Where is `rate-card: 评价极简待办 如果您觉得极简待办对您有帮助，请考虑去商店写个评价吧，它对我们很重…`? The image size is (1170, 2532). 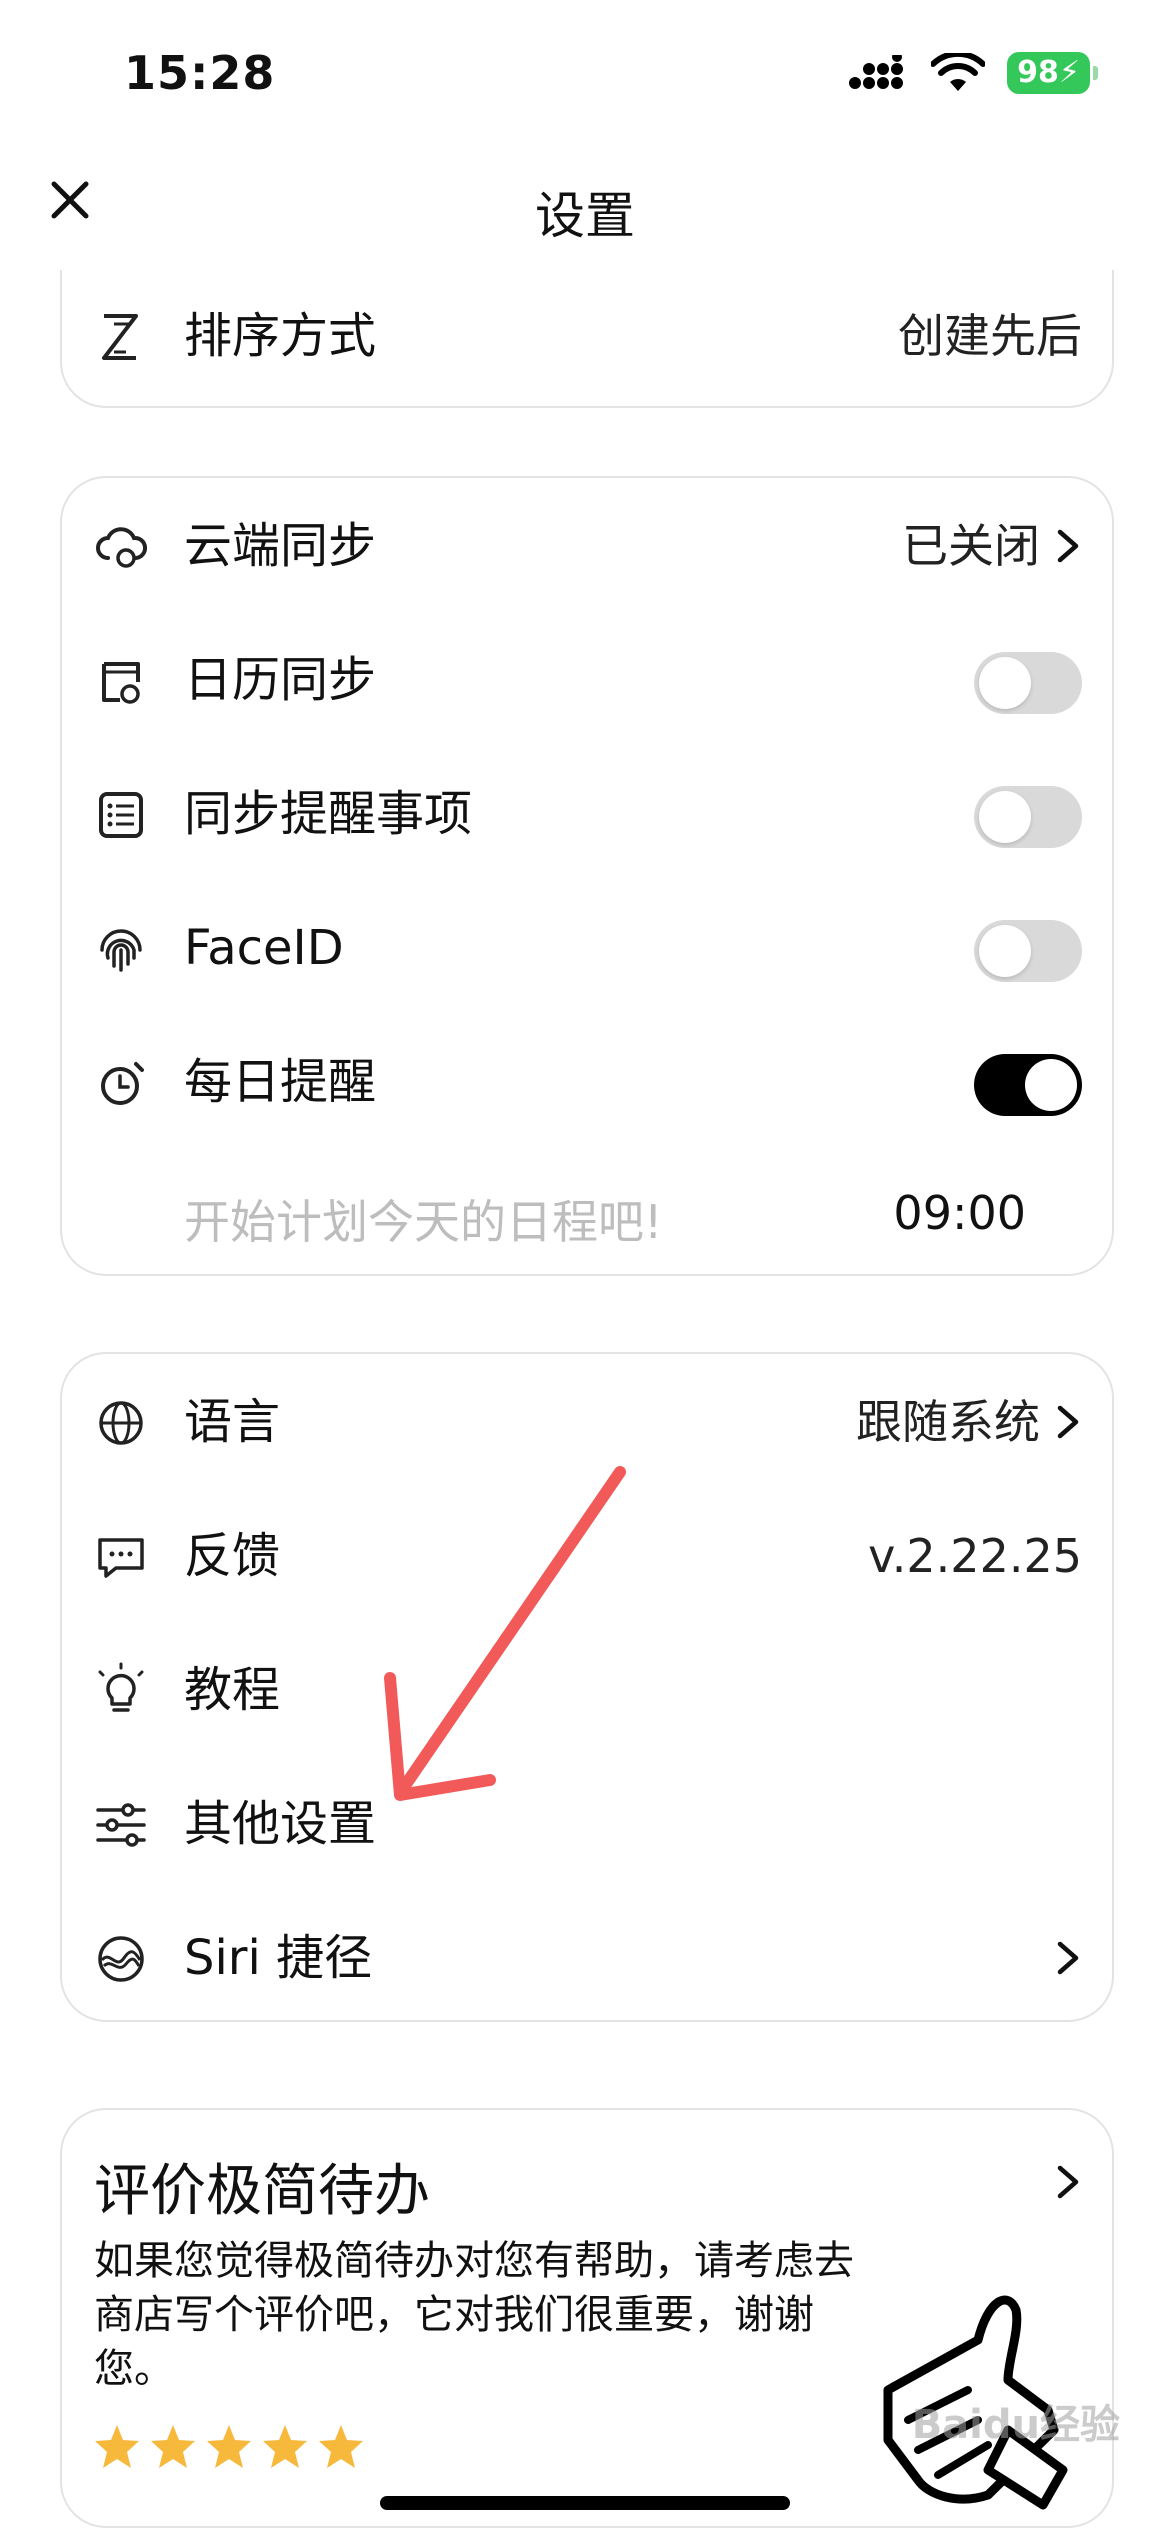 rate-card: 评价极简待办 如果您觉得极简待办对您有帮助，请考虑去商店写个评价吧，它对我们很重… is located at coordinates (587, 2318).